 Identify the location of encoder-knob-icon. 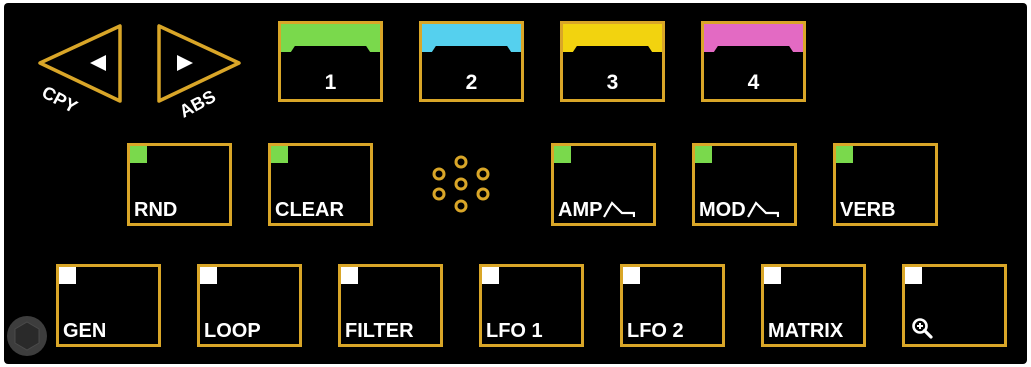
(27, 336).